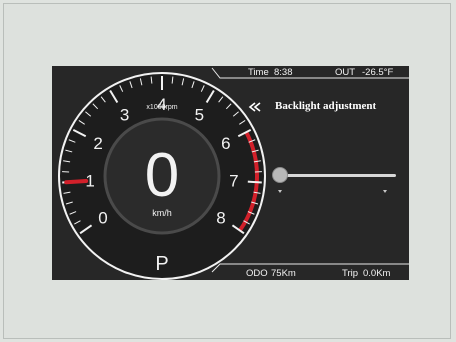 The height and width of the screenshot is (342, 456). I want to click on speed-value: 0, so click(162, 175).